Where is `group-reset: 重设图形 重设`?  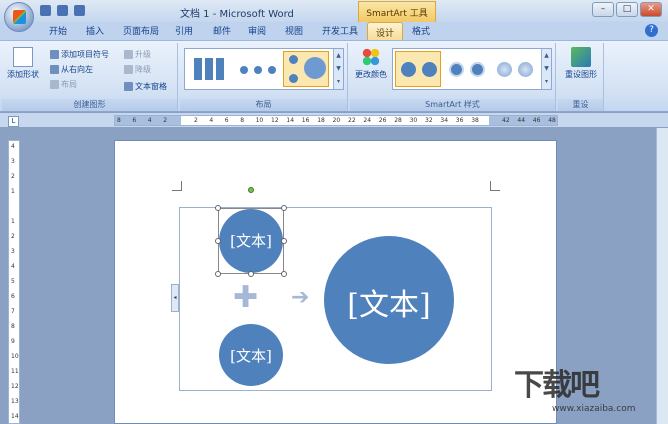
group-reset: 重设图形 重设 is located at coordinates (581, 77).